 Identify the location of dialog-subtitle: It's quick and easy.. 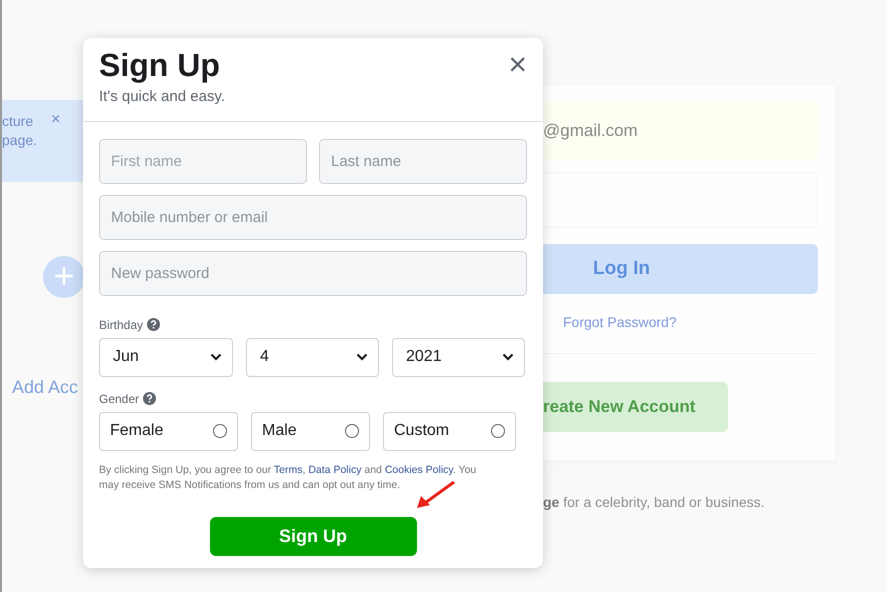
(162, 97).